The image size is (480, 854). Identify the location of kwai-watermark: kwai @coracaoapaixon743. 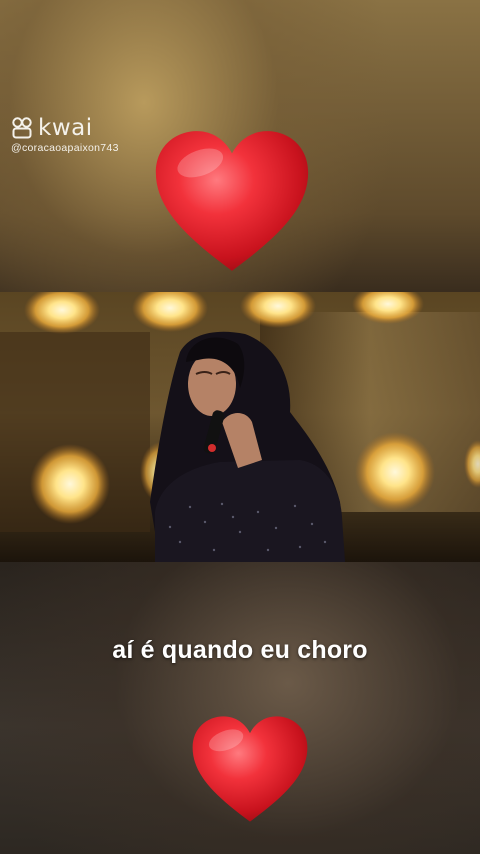
(67, 135).